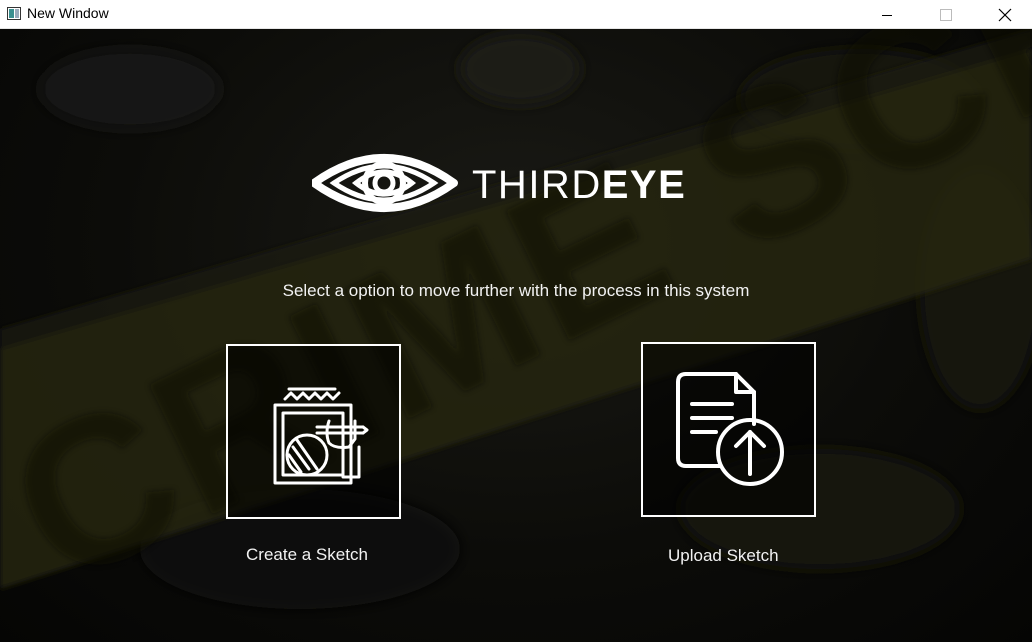  I want to click on window-titlebar: New Window, so click(516, 14).